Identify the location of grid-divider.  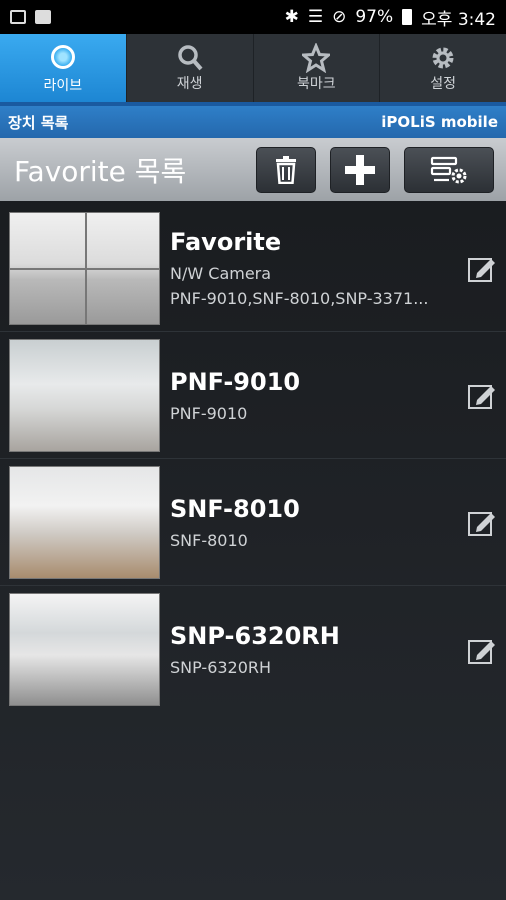
(84, 269).